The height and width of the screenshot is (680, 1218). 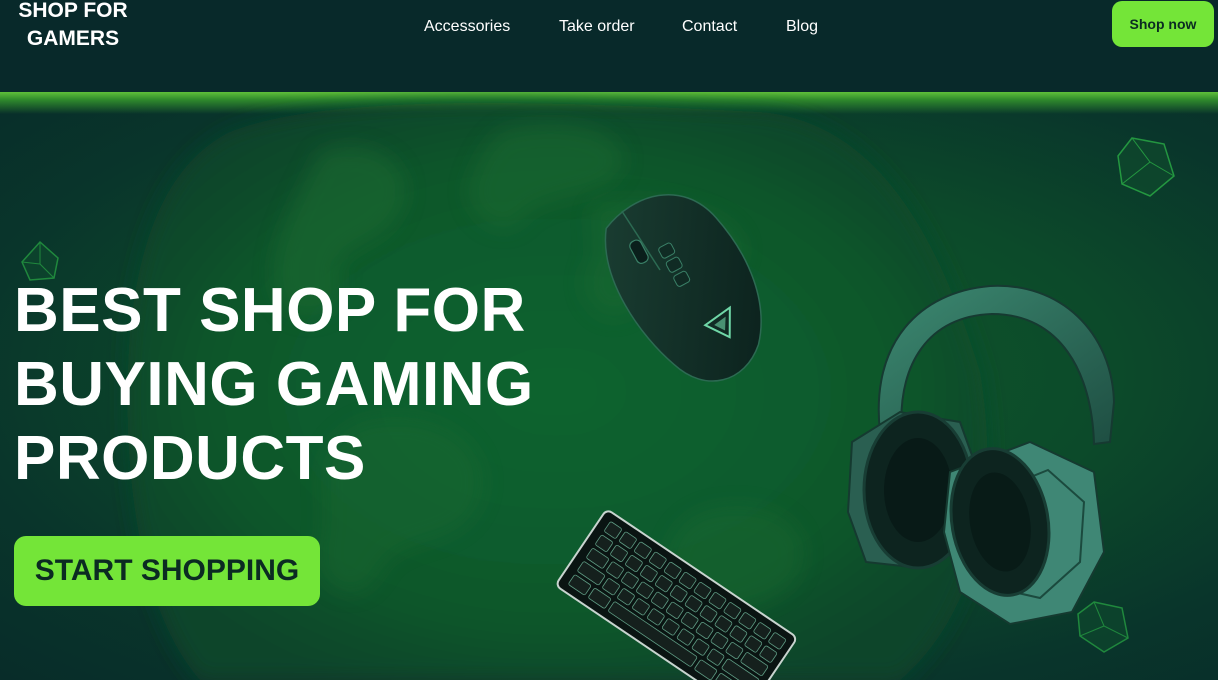 I want to click on logo: SHOP FOR GAMERS, so click(x=73, y=26).